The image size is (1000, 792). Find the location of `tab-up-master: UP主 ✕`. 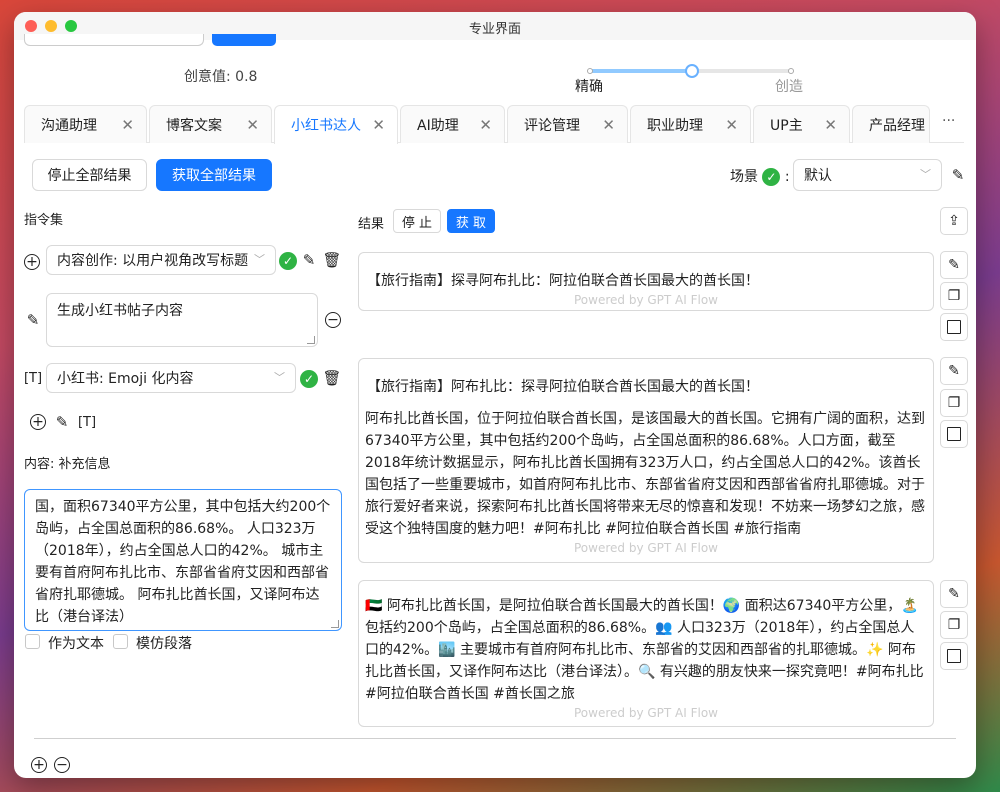

tab-up-master: UP主 ✕ is located at coordinates (801, 124).